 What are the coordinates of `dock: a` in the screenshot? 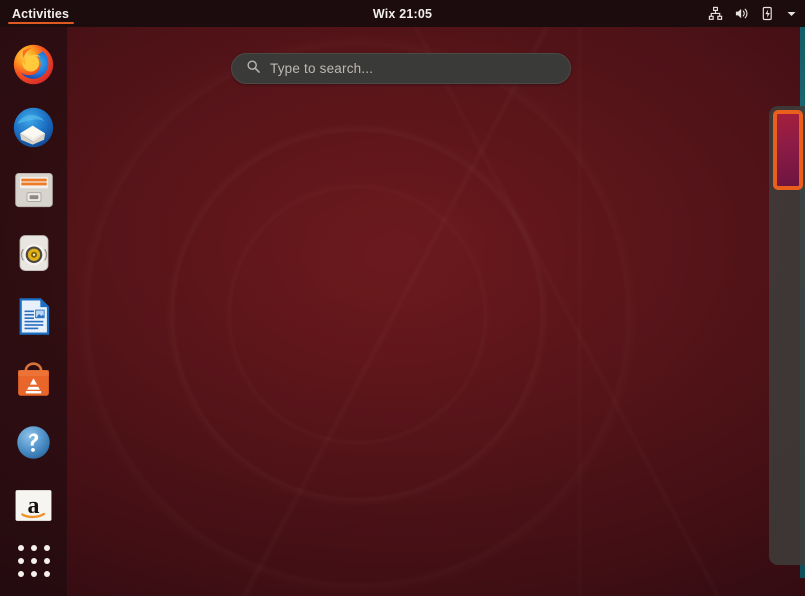 It's located at (34, 311).